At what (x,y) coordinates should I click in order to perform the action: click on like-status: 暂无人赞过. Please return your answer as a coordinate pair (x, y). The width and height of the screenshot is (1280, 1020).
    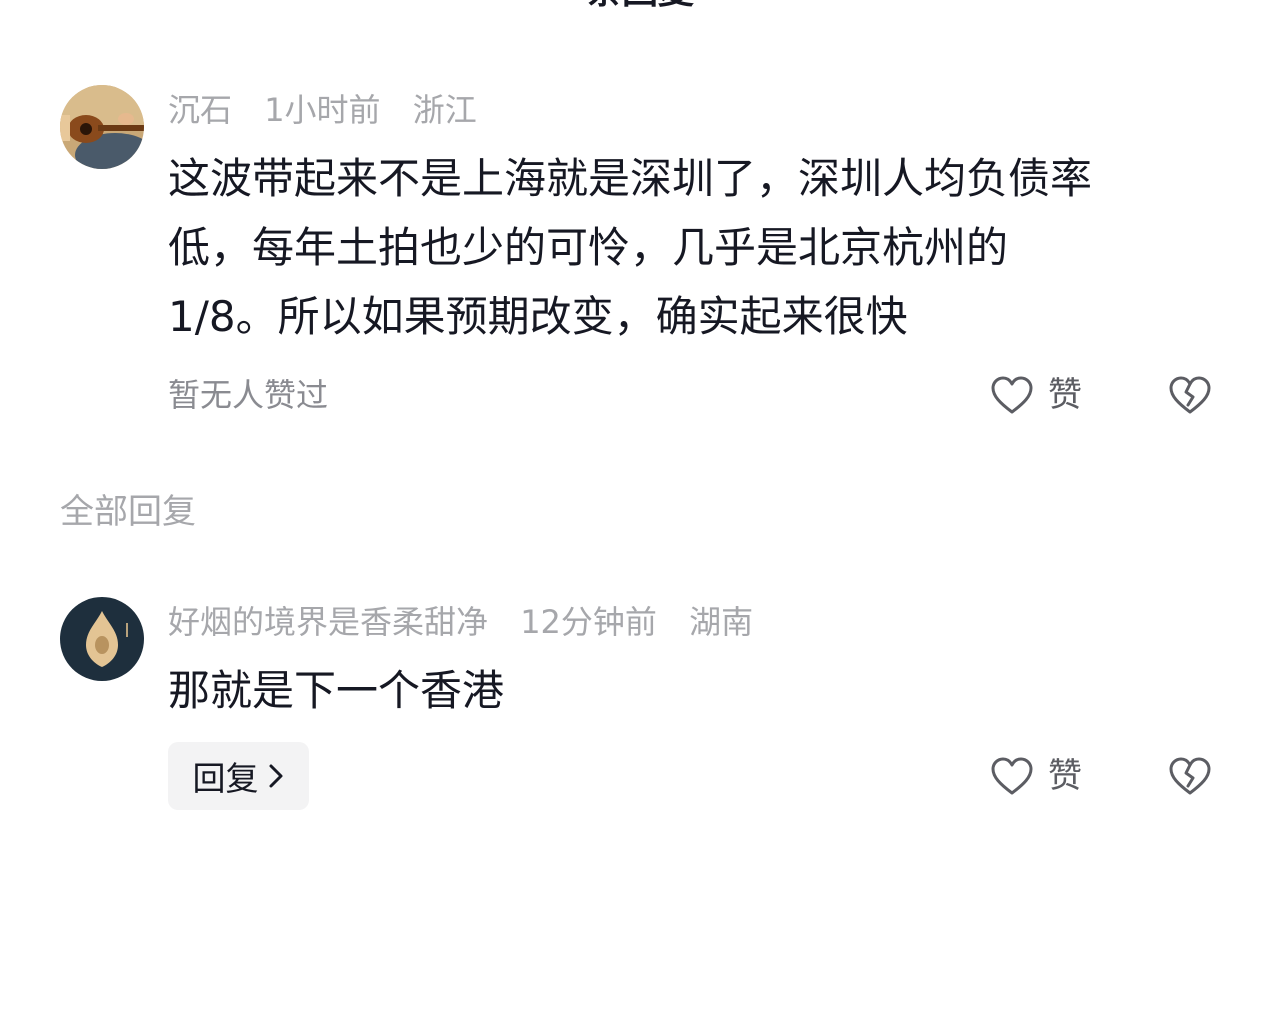
    Looking at the image, I should click on (248, 395).